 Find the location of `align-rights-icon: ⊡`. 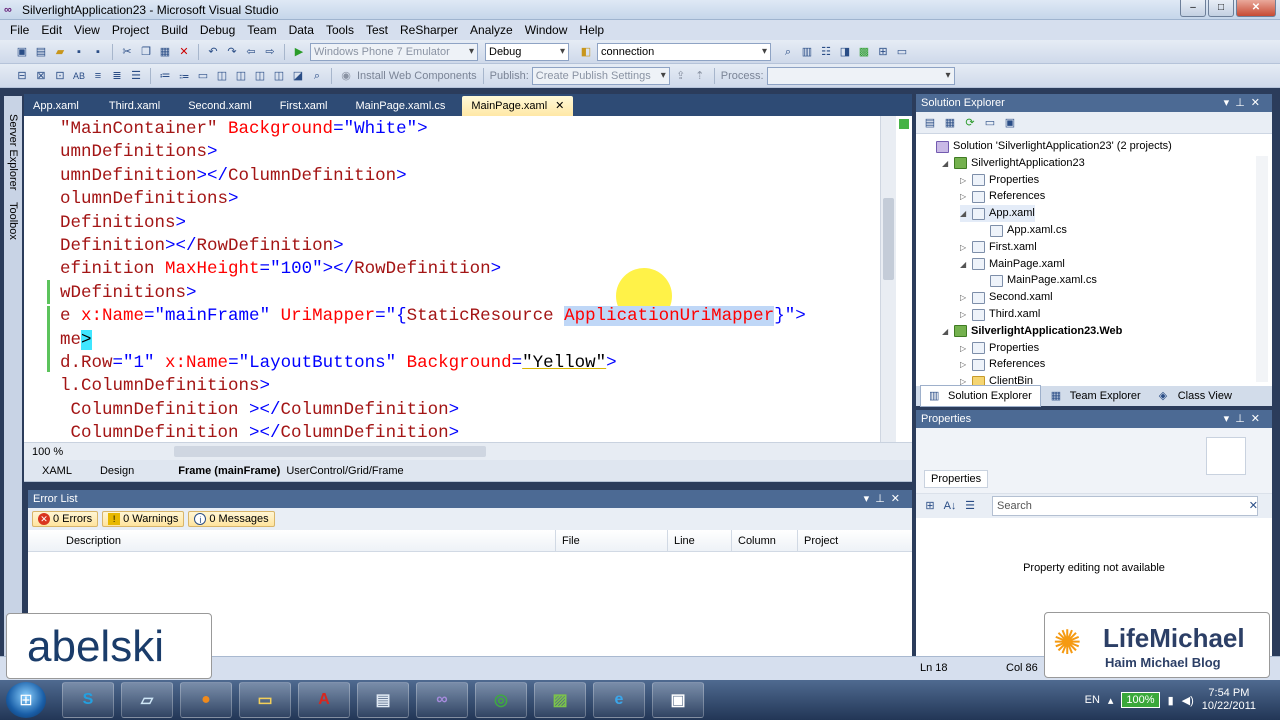

align-rights-icon: ⊡ is located at coordinates (60, 76).